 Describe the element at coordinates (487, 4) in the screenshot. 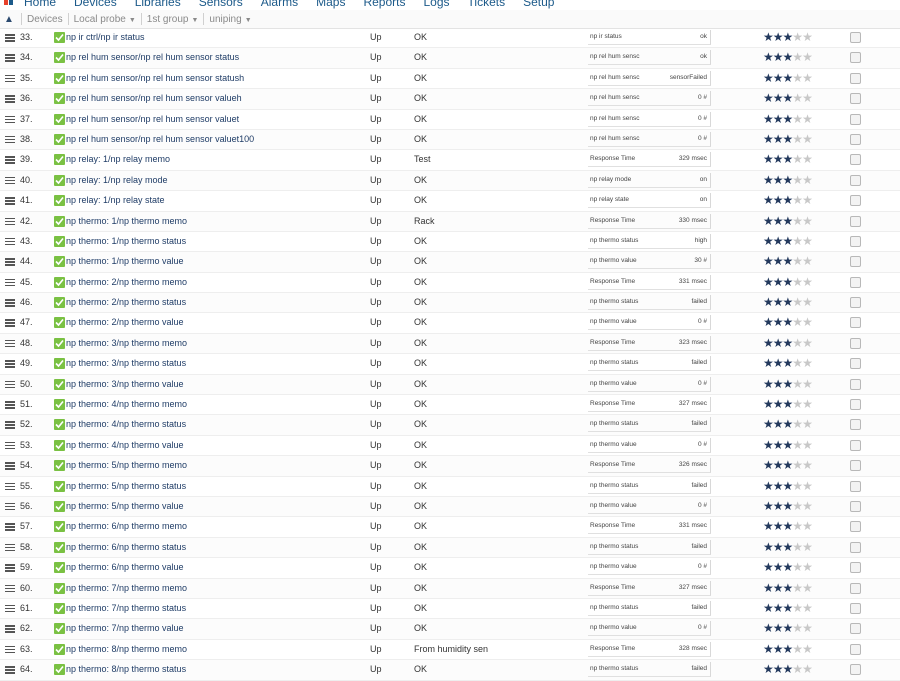

I see `nav-tickets: Tickets` at that location.